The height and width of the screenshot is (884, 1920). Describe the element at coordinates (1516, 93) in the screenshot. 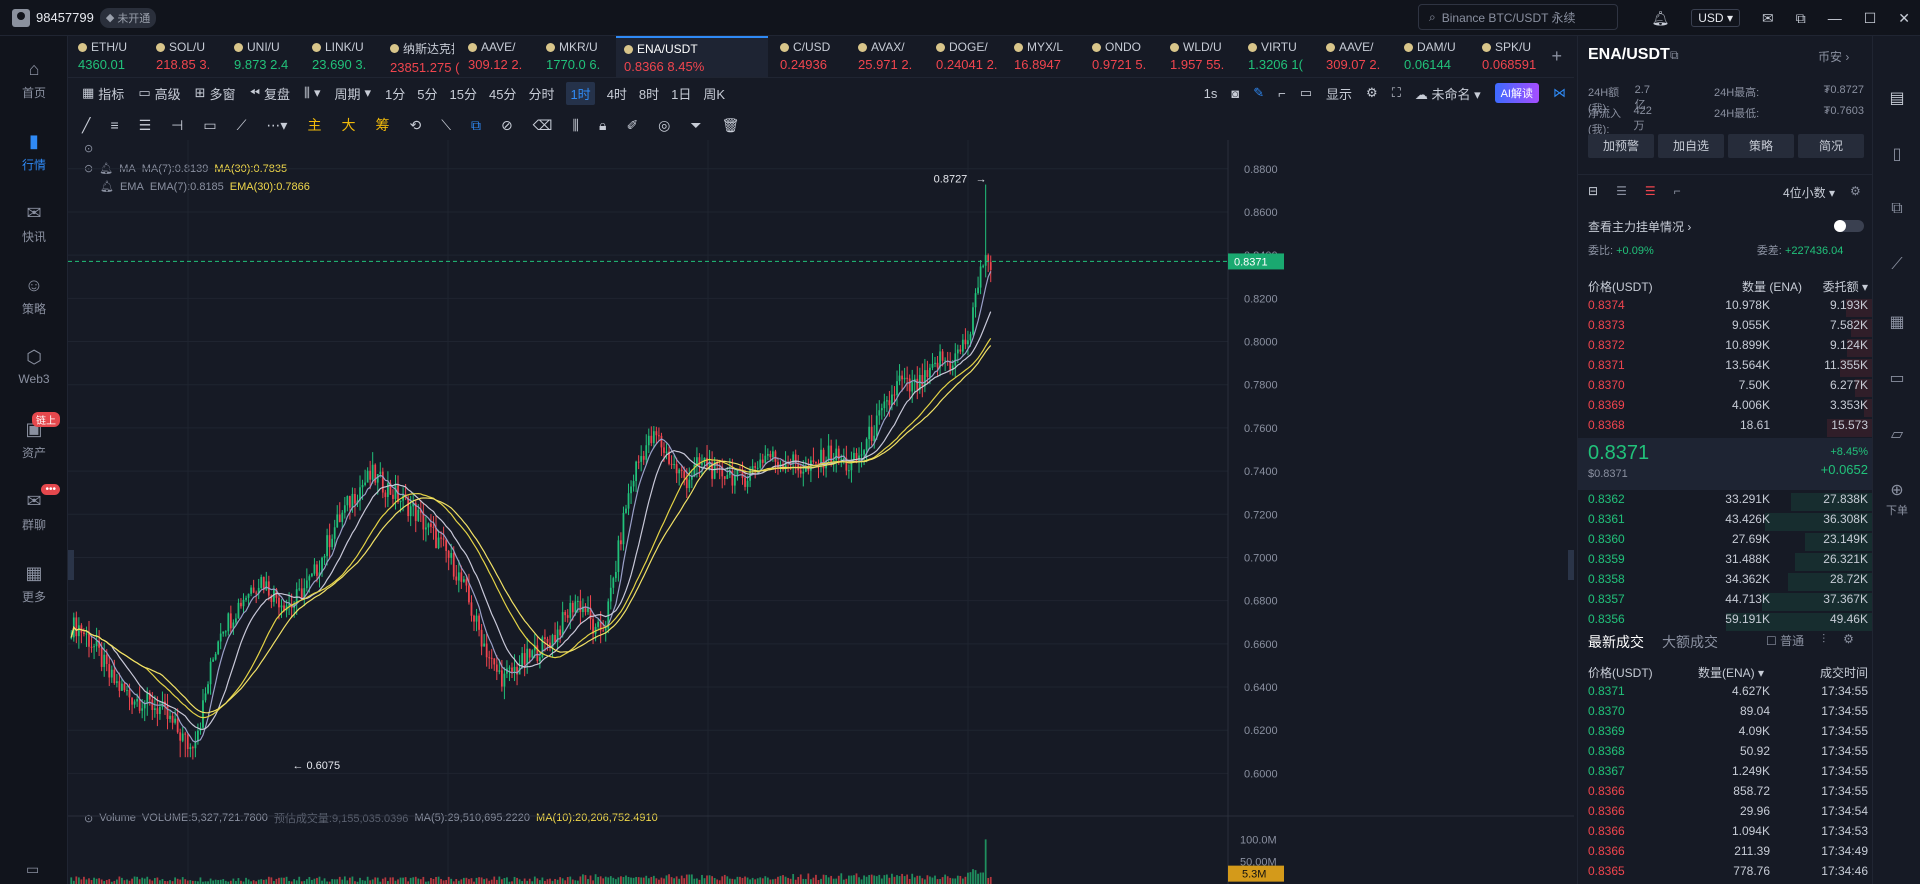

I see `ai-button: AI解读` at that location.